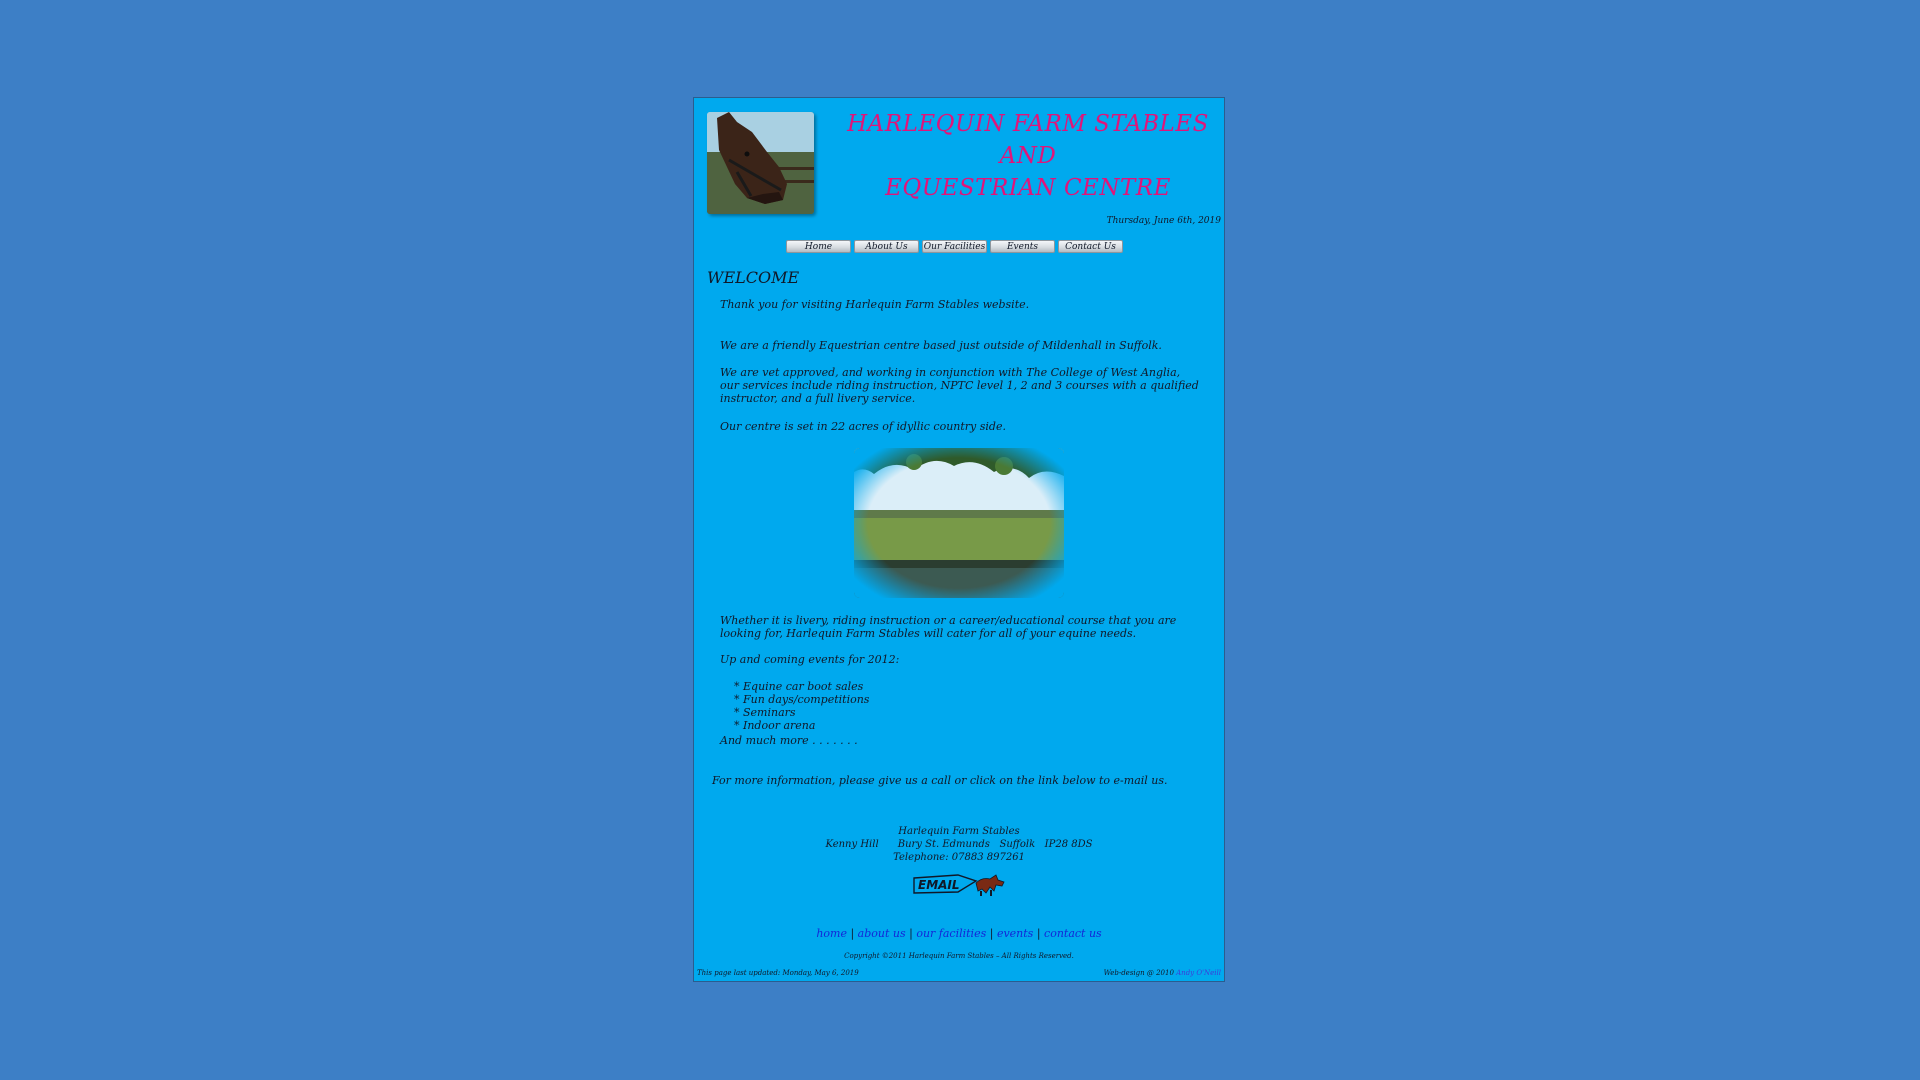  What do you see at coordinates (1015, 933) in the screenshot?
I see `footer-link-events: events` at bounding box center [1015, 933].